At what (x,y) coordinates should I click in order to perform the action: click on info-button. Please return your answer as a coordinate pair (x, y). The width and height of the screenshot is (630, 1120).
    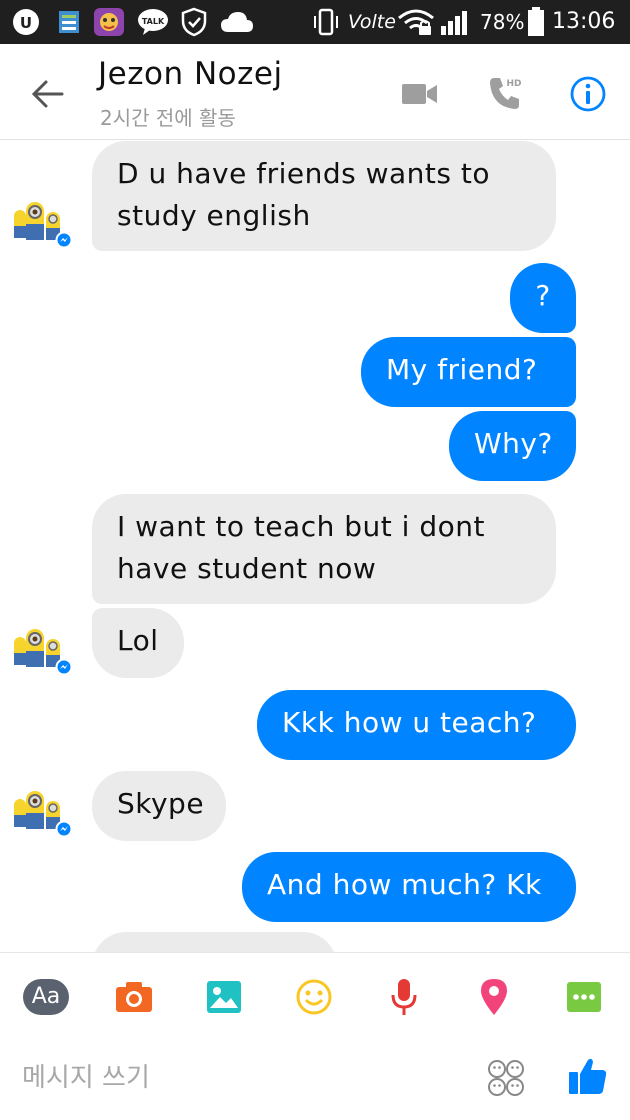
    Looking at the image, I should click on (588, 94).